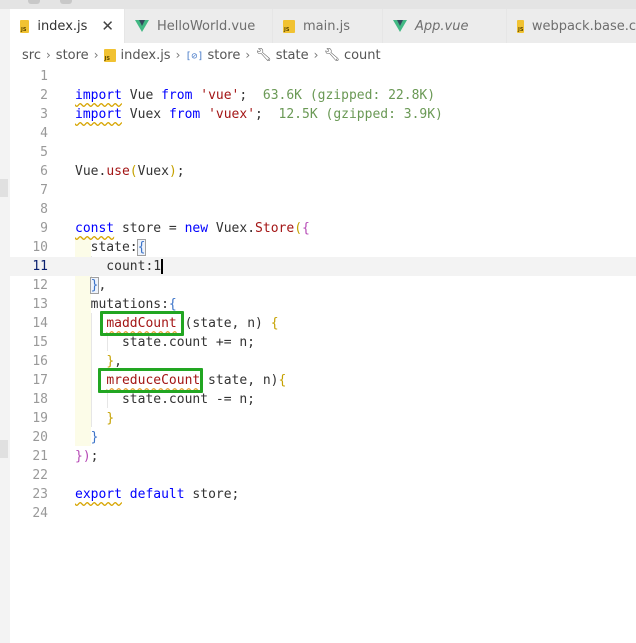 This screenshot has height=643, width=636. I want to click on code-line: 5, so click(323, 152).